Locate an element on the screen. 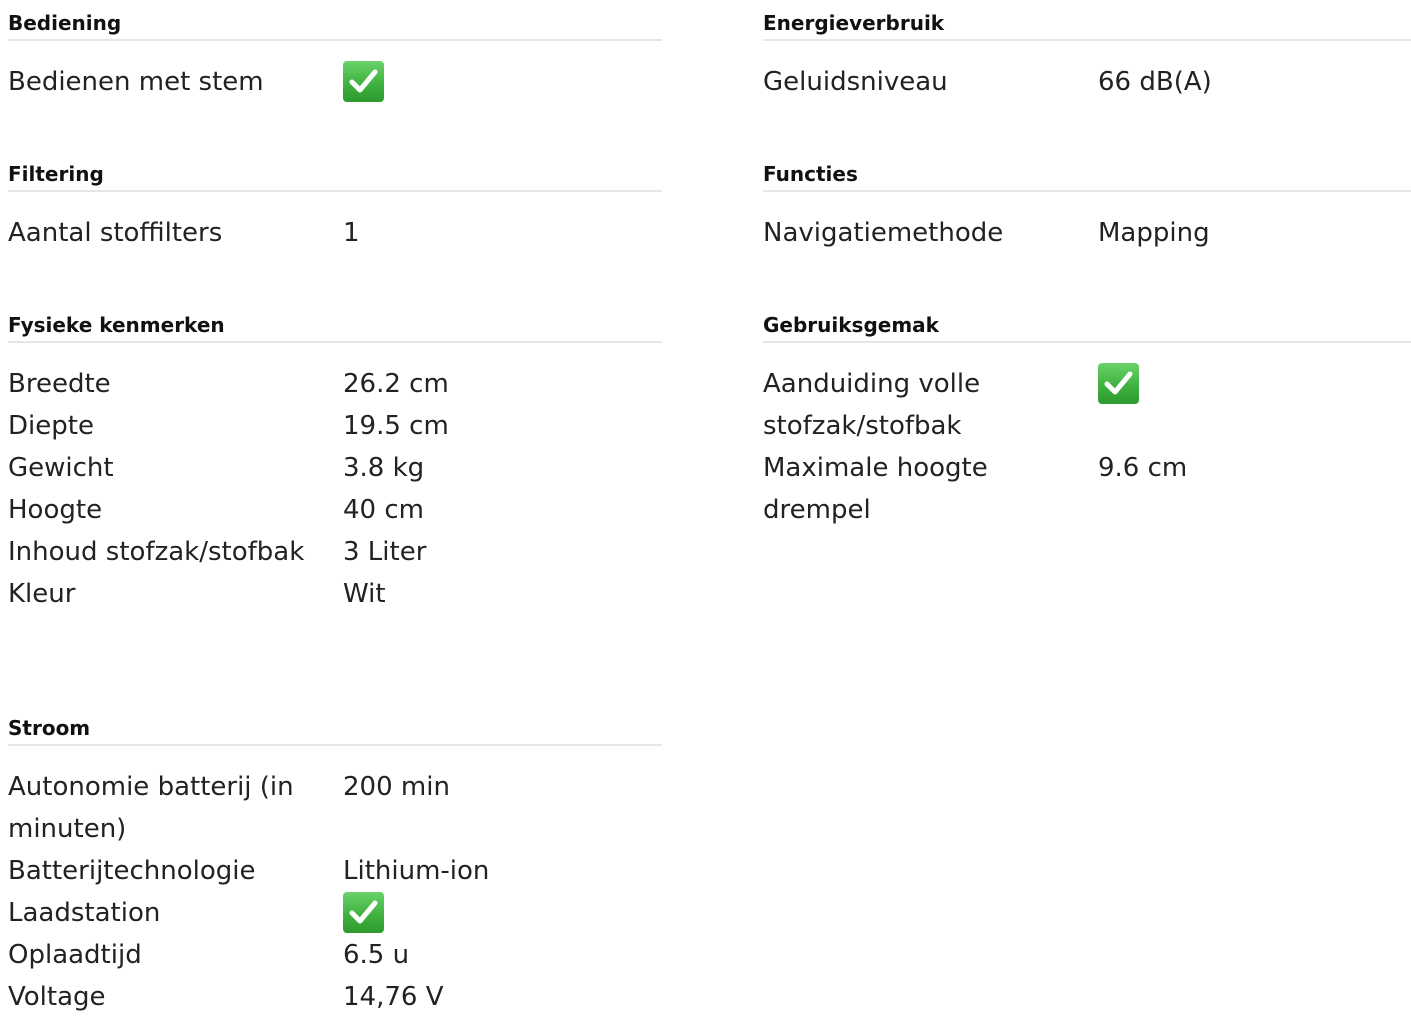 The width and height of the screenshot is (1411, 1018). spec-row-gewicht: Gewicht 3.8 kg is located at coordinates (335, 468).